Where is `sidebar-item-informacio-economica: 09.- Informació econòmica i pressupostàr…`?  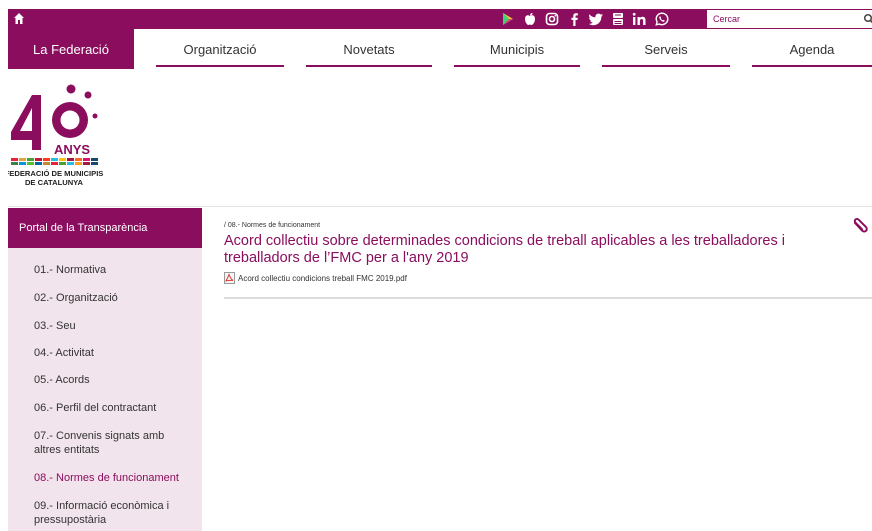
sidebar-item-informacio-economica: 09.- Informació econòmica i pressupostàr… is located at coordinates (105, 512).